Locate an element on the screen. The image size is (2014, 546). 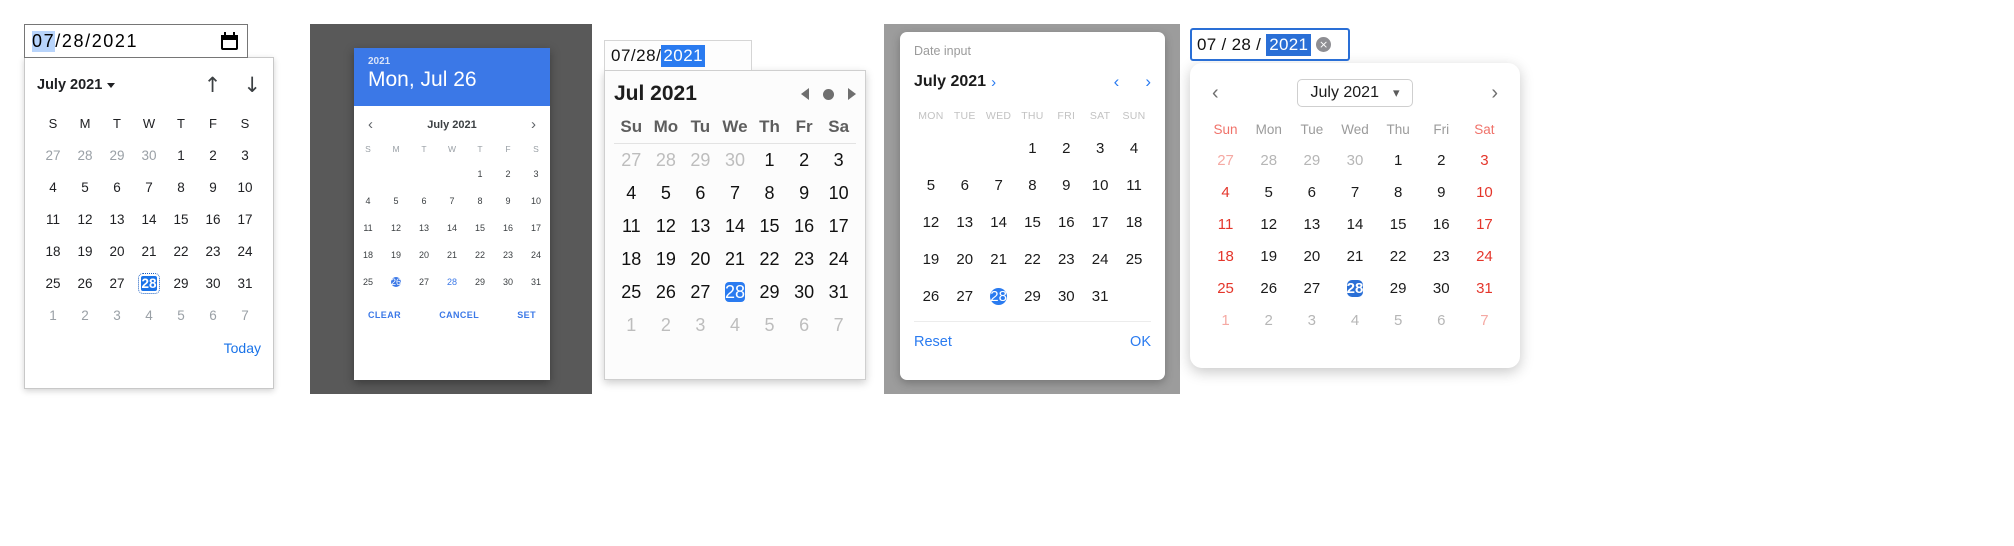
date-input-field: 07 / 28 / 2021 × is located at coordinates (1270, 44).